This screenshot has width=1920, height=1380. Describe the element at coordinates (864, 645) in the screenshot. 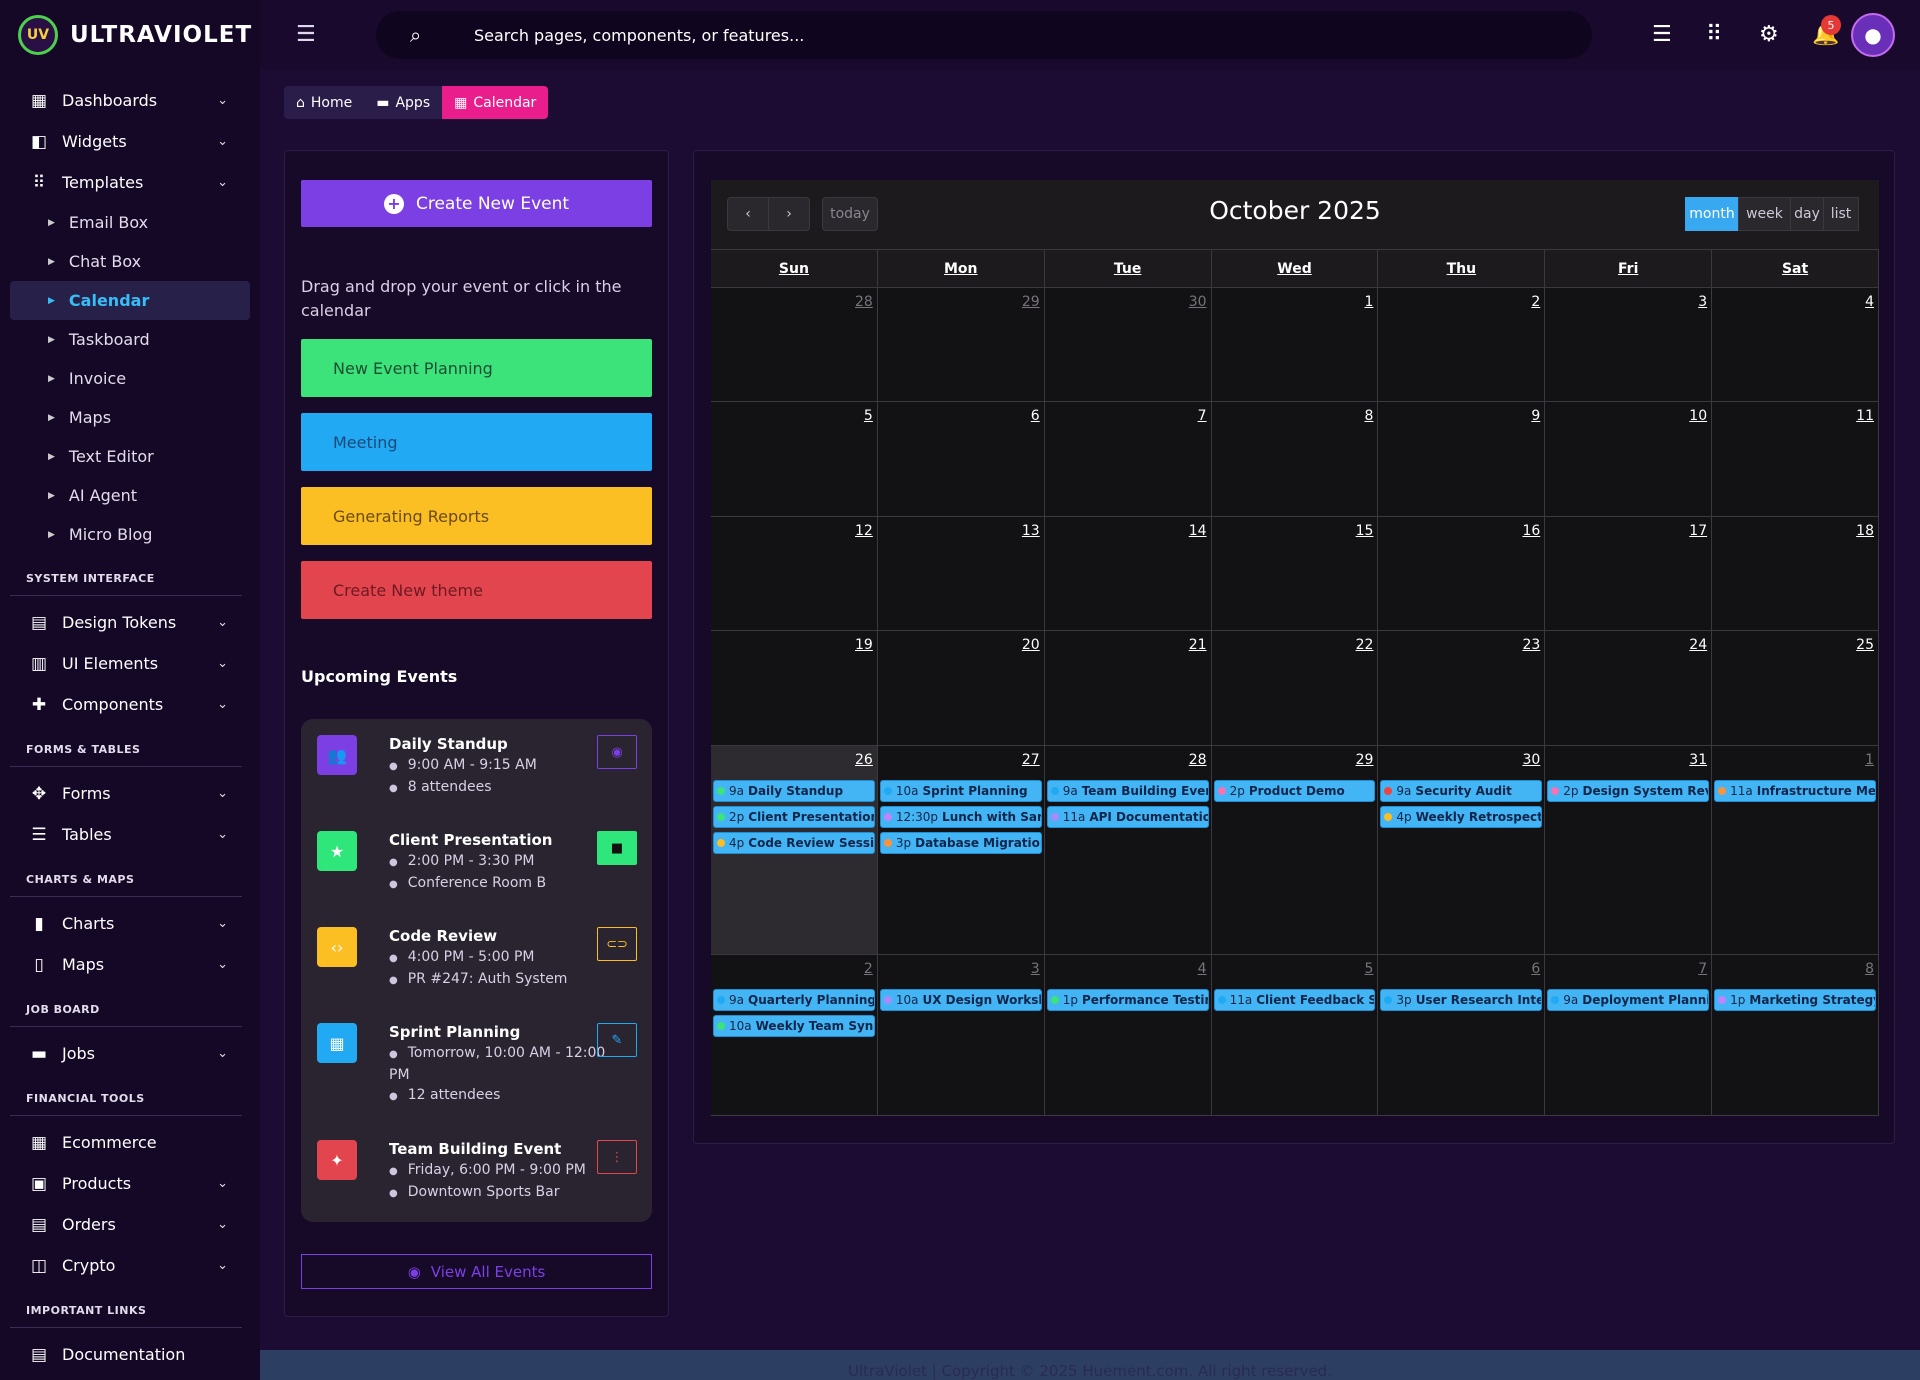

I see `day-number: 19` at that location.